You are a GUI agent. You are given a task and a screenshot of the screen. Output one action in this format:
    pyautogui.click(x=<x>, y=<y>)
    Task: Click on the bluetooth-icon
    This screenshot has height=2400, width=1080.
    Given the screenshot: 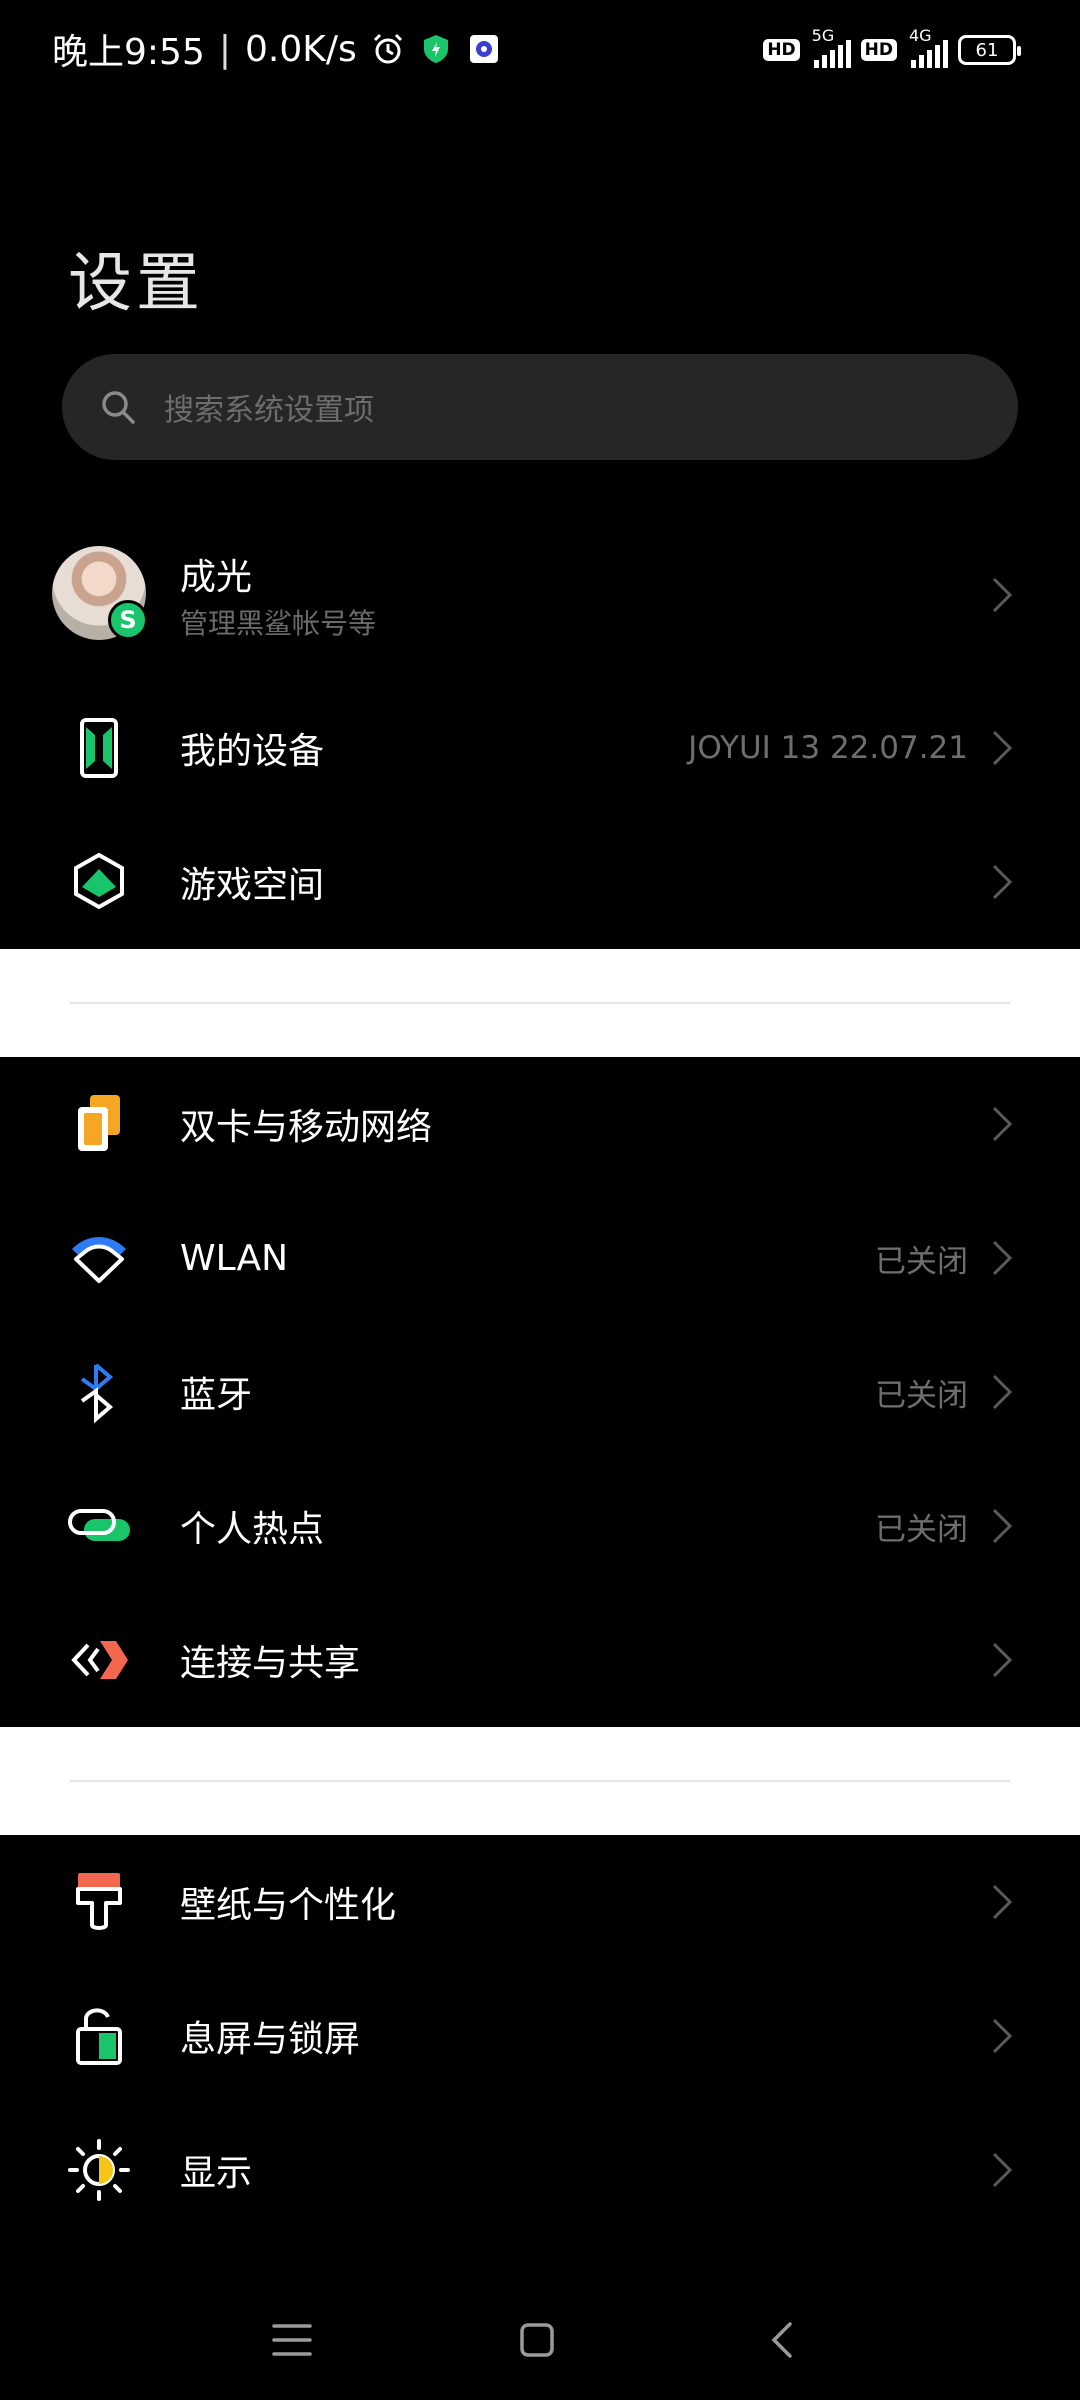 What is the action you would take?
    pyautogui.click(x=97, y=1393)
    